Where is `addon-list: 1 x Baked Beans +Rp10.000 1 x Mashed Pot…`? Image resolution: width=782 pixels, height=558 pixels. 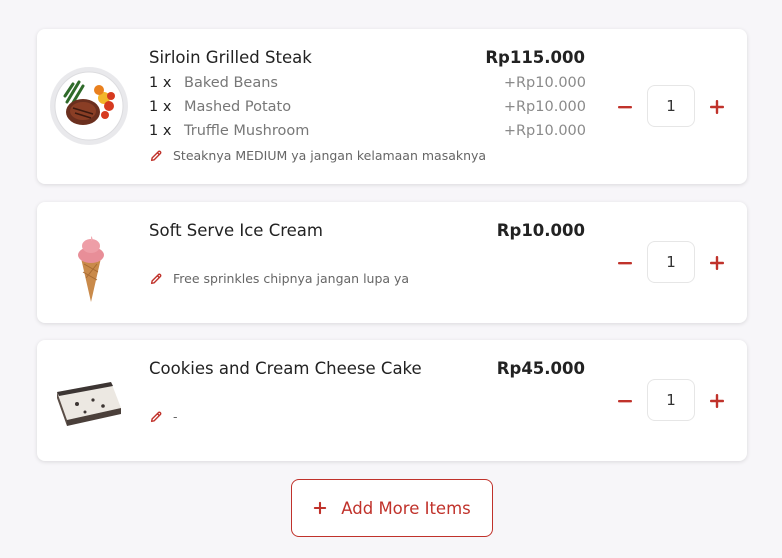 addon-list: 1 x Baked Beans +Rp10.000 1 x Mashed Pot… is located at coordinates (367, 111).